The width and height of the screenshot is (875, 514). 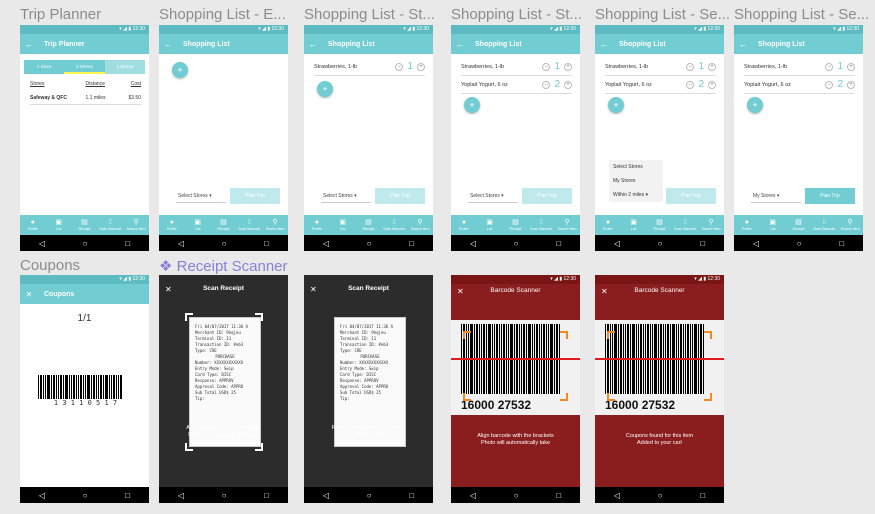 I want to click on select-stores-dropdown: My Stores ▾, so click(x=776, y=196).